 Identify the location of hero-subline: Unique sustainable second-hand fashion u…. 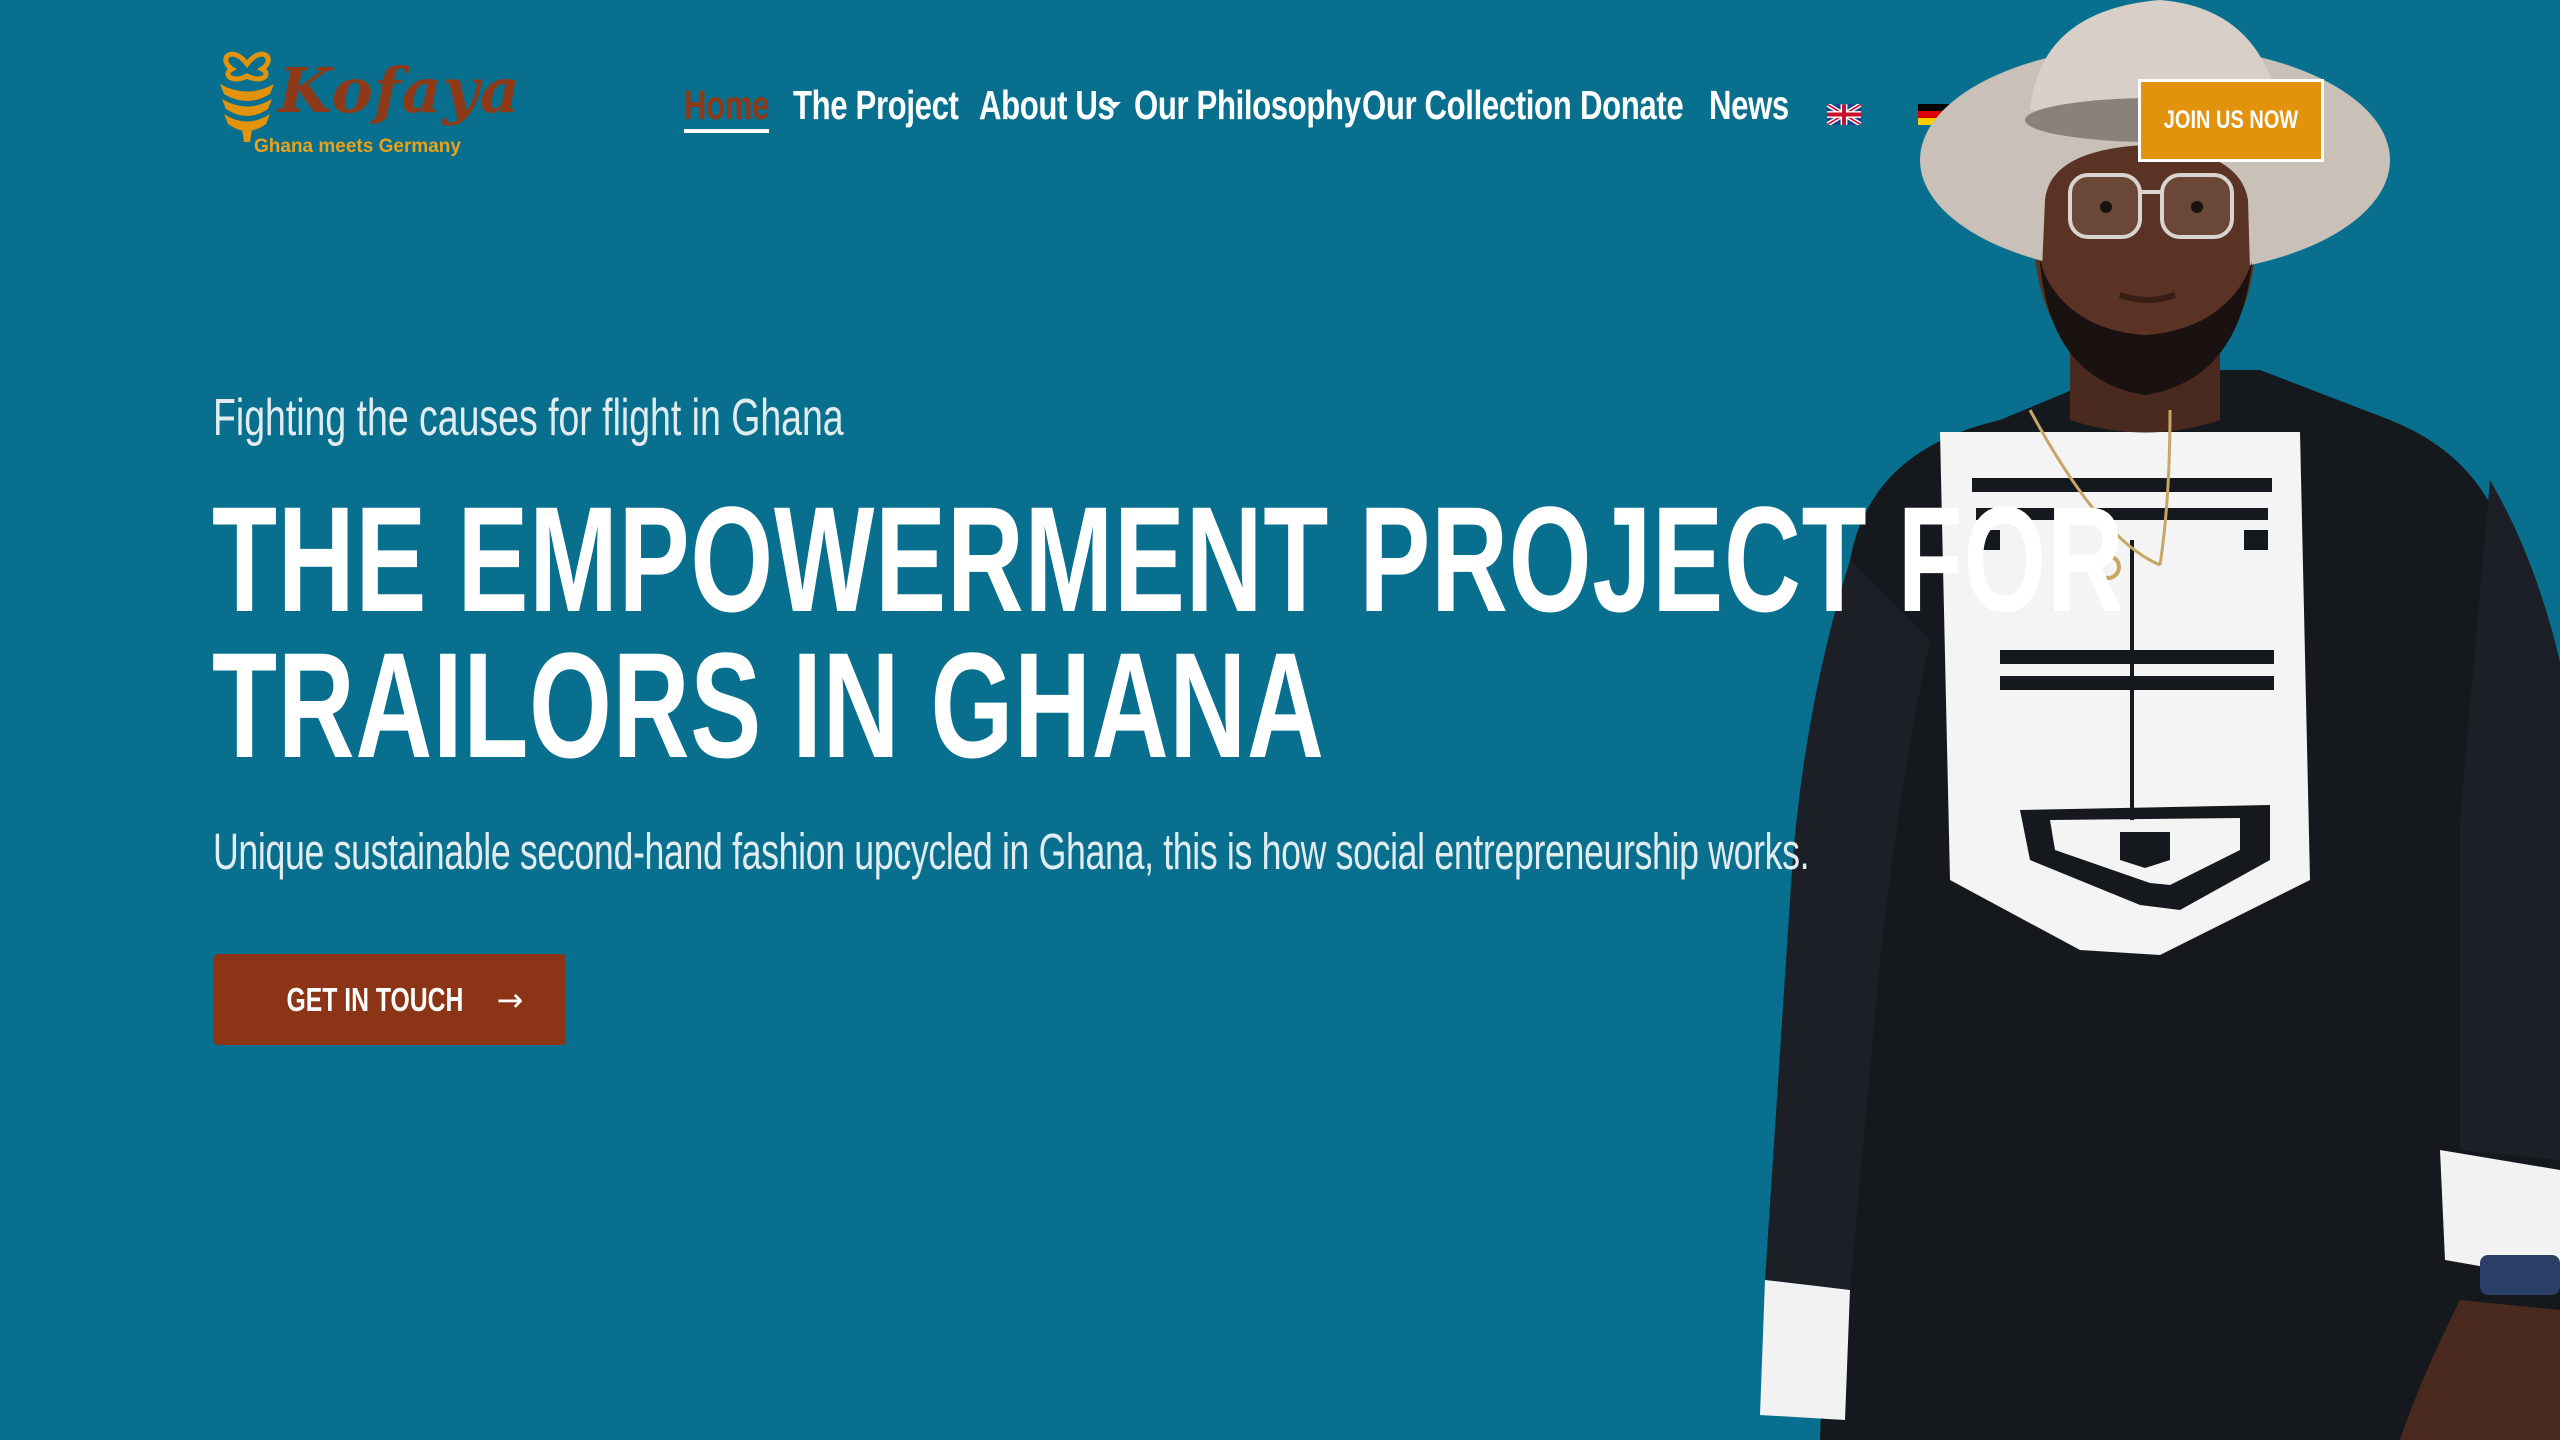
(1011, 851).